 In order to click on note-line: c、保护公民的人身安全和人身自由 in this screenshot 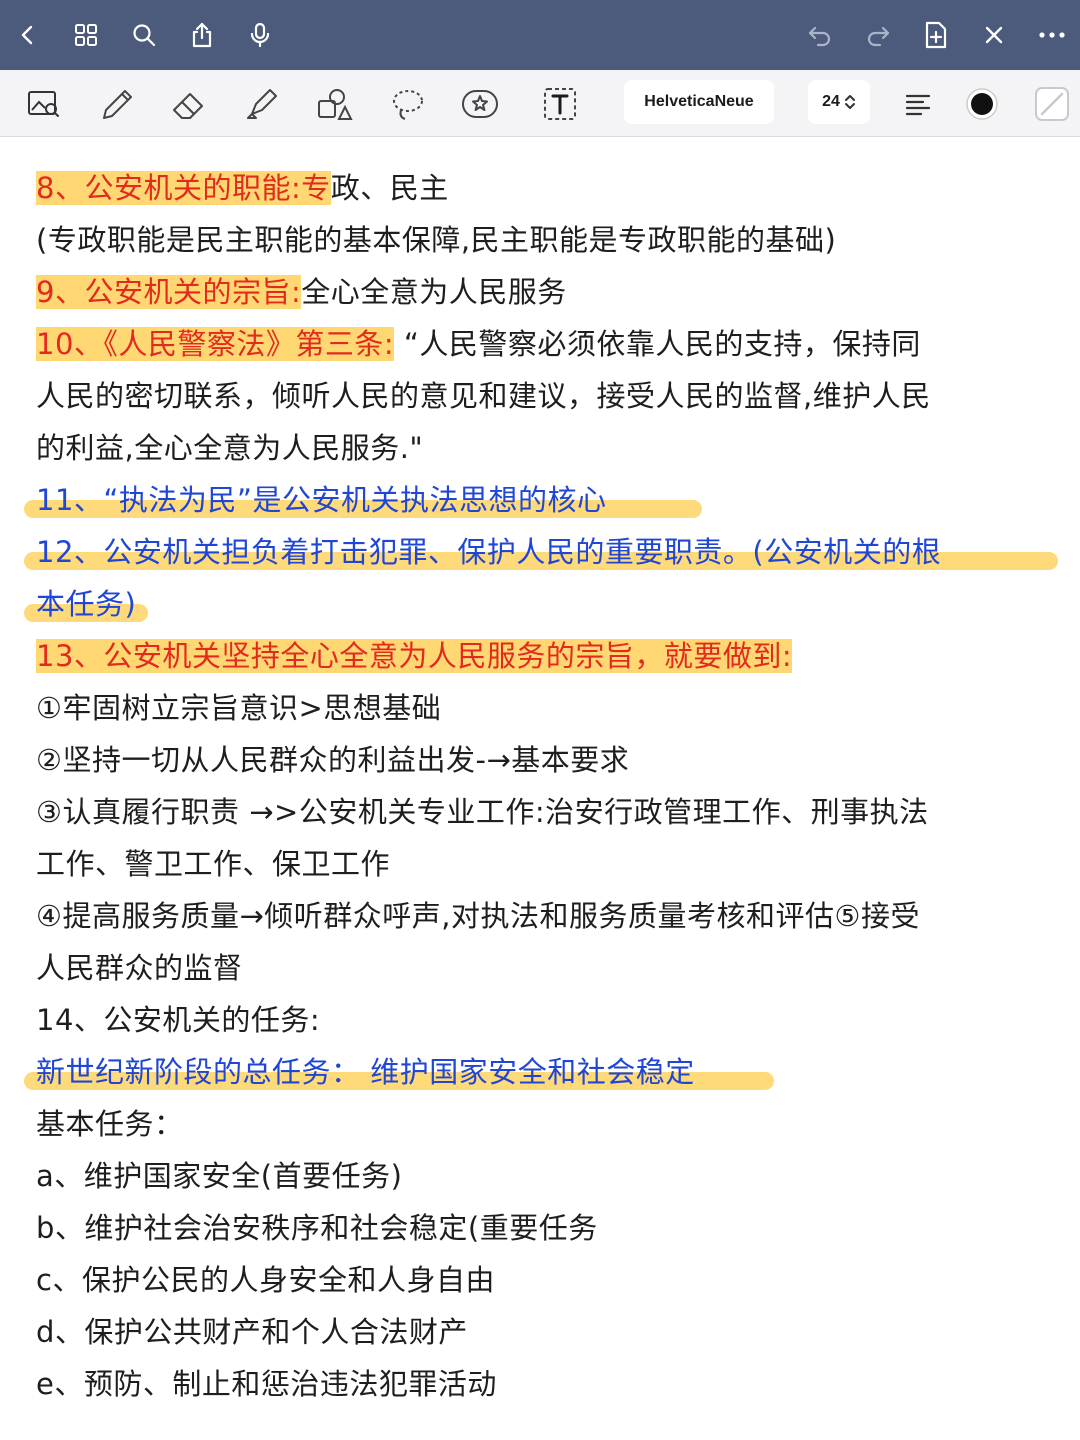, I will do `click(265, 1280)`.